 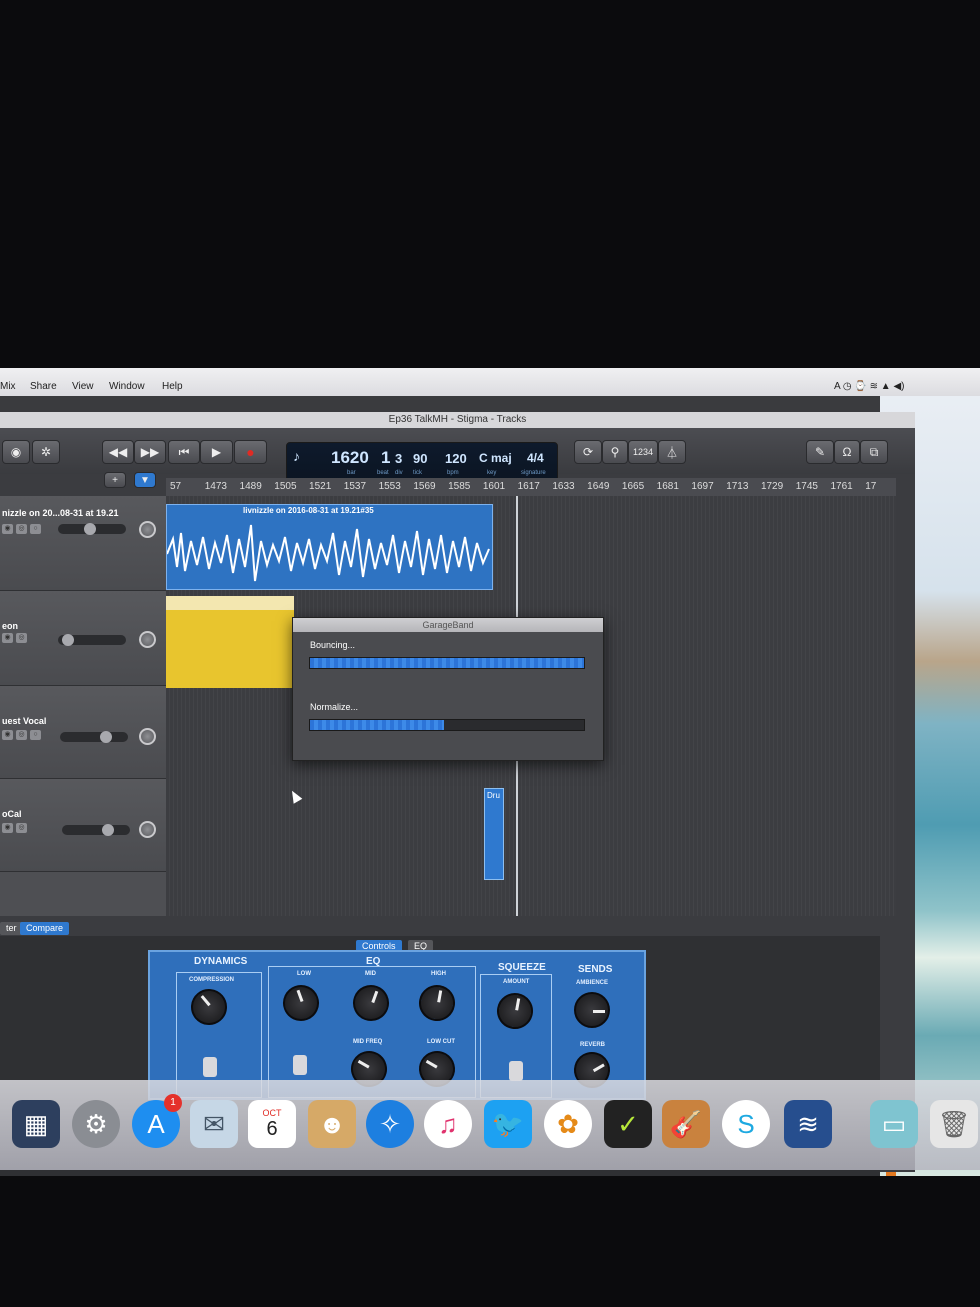 I want to click on dynamics-title: DYNAMICS, so click(x=221, y=961).